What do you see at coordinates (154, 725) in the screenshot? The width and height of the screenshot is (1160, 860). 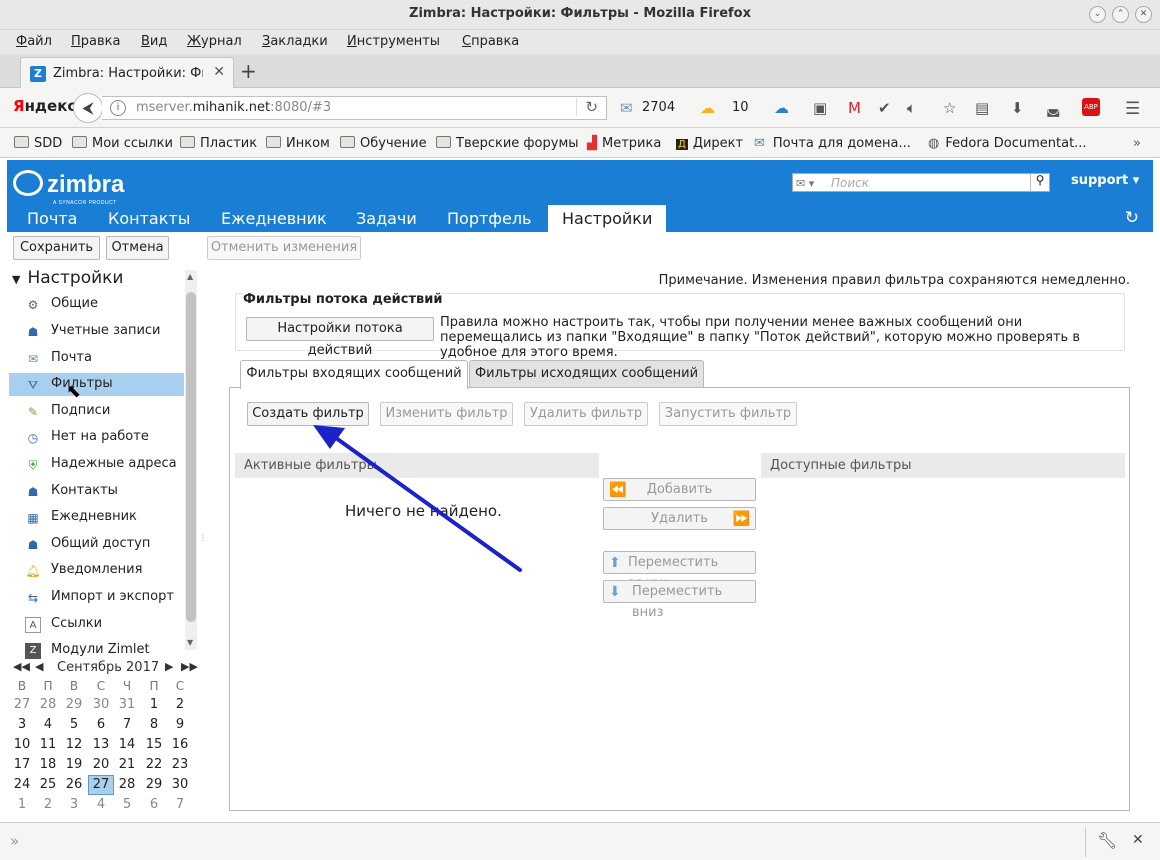 I see `calendar-day: 8` at bounding box center [154, 725].